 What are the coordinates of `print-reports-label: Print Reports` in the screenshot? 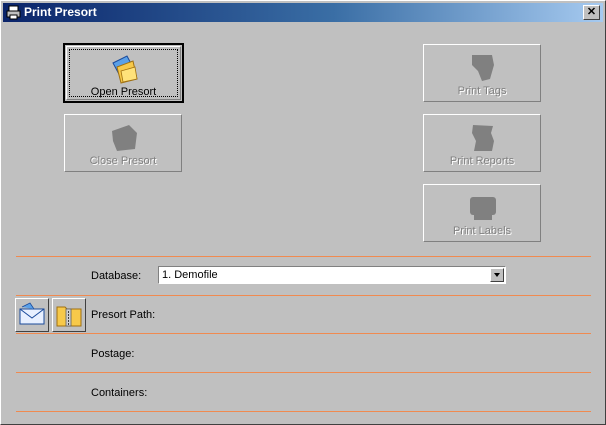 It's located at (482, 161).